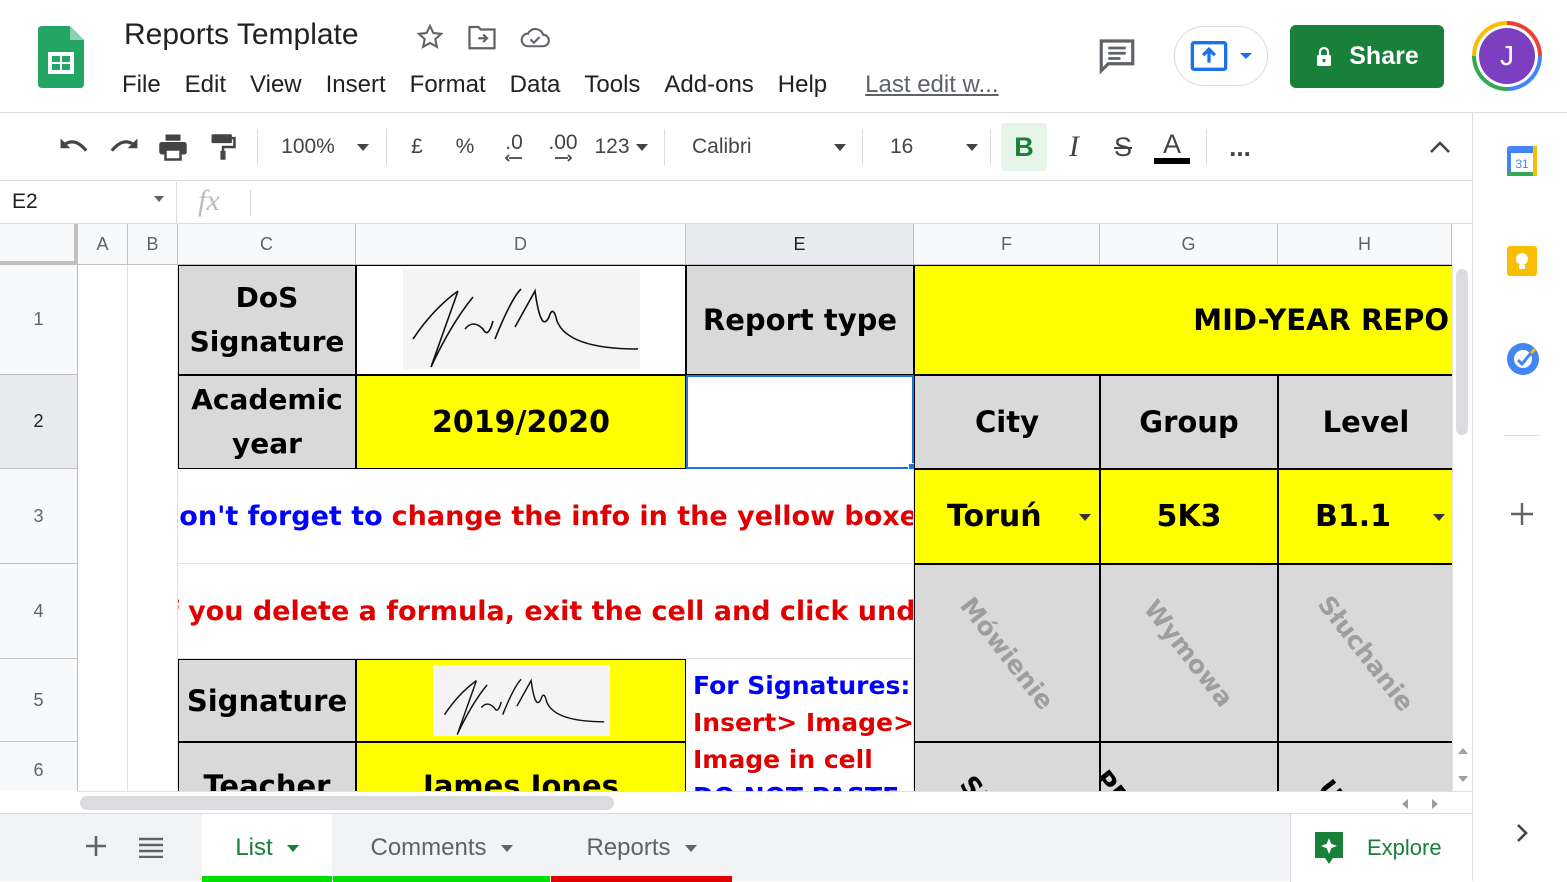 Image resolution: width=1567 pixels, height=882 pixels. Describe the element at coordinates (103, 244) in the screenshot. I see `column-header-a: A` at that location.